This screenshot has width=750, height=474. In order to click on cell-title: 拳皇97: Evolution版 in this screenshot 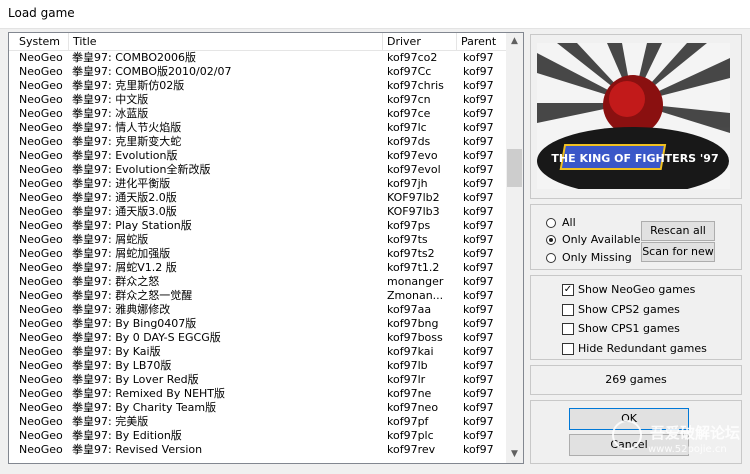, I will do `click(125, 155)`.